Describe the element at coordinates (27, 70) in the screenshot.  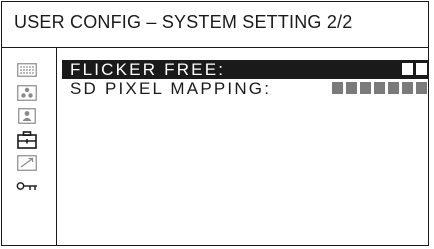
I see `grid-dots-icon` at that location.